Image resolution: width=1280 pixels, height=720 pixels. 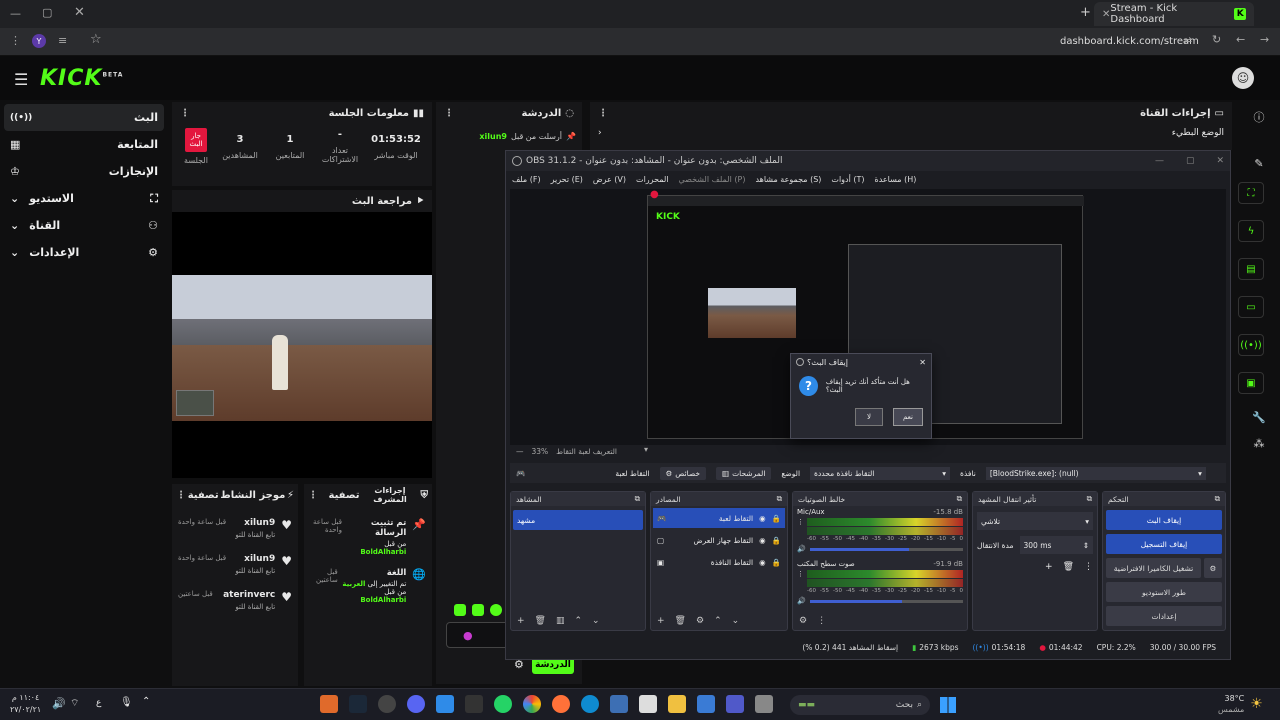 What do you see at coordinates (700, 621) in the screenshot?
I see `source-settings-icon: ⚙` at bounding box center [700, 621].